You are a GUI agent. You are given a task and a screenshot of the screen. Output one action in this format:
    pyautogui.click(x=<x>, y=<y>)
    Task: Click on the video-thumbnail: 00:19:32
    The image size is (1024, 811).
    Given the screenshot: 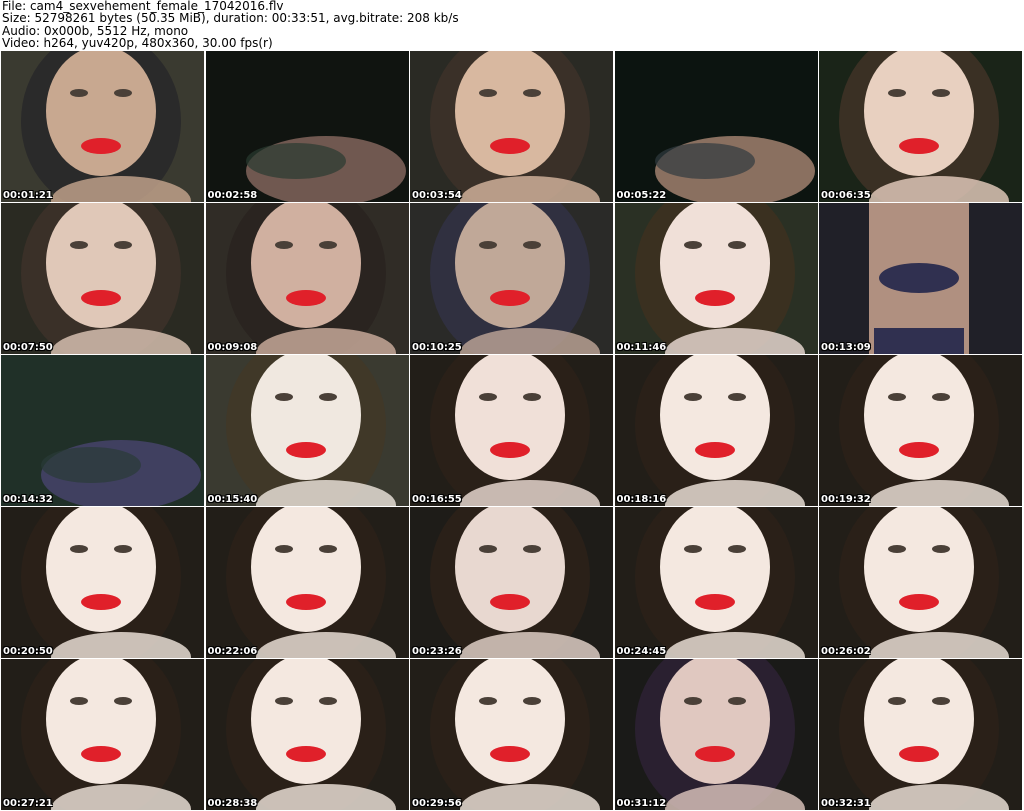 What is the action you would take?
    pyautogui.click(x=920, y=430)
    